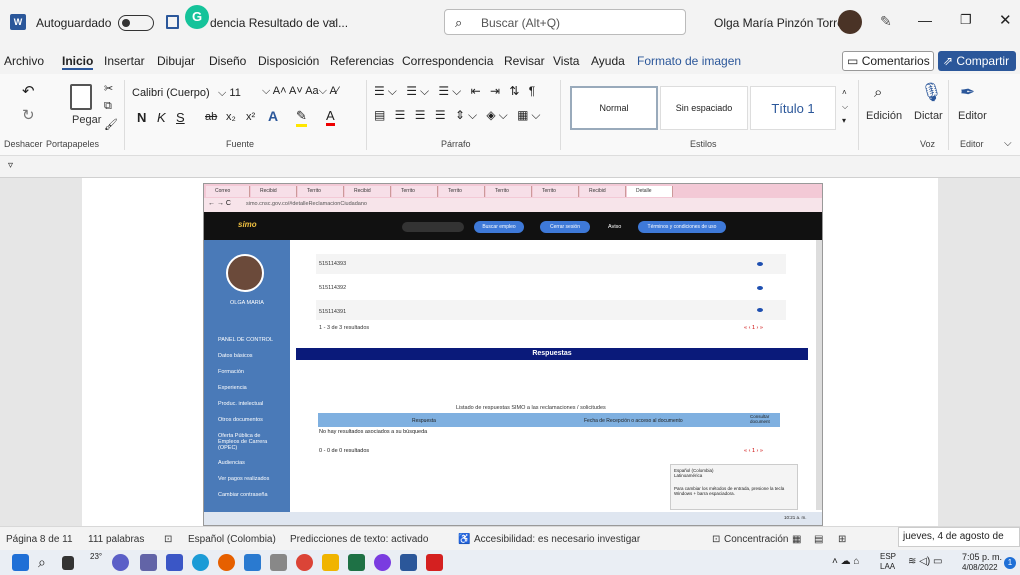 The width and height of the screenshot is (1020, 575). What do you see at coordinates (888, 61) in the screenshot?
I see `comments-button: ▭ Comentarios` at bounding box center [888, 61].